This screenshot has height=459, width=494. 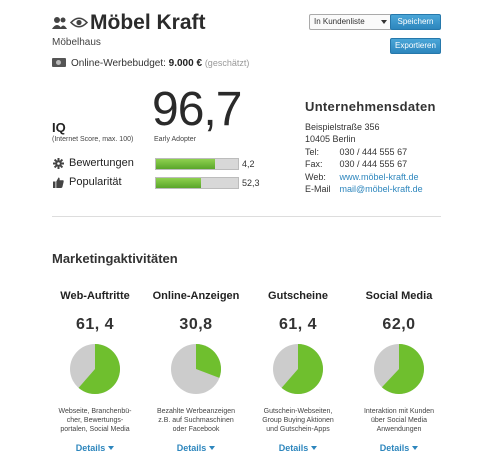 I want to click on metric-value-popularity: 52,3, so click(x=251, y=183).